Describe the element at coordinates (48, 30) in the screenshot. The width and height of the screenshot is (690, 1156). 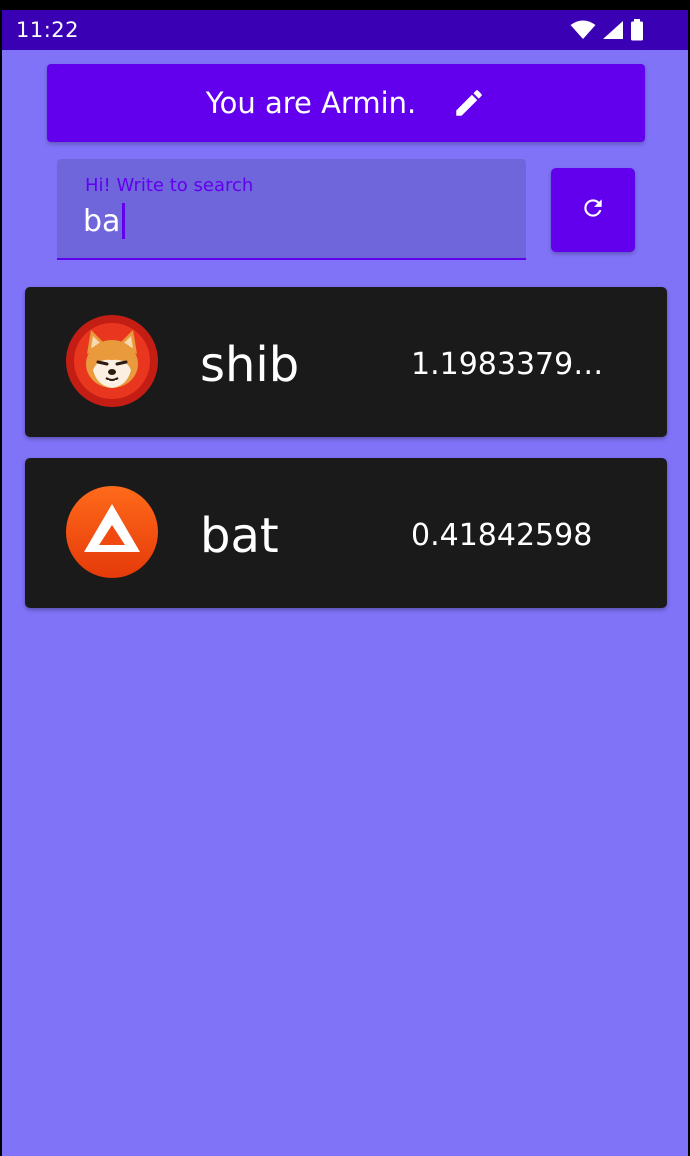
I see `status-time: 11:22` at that location.